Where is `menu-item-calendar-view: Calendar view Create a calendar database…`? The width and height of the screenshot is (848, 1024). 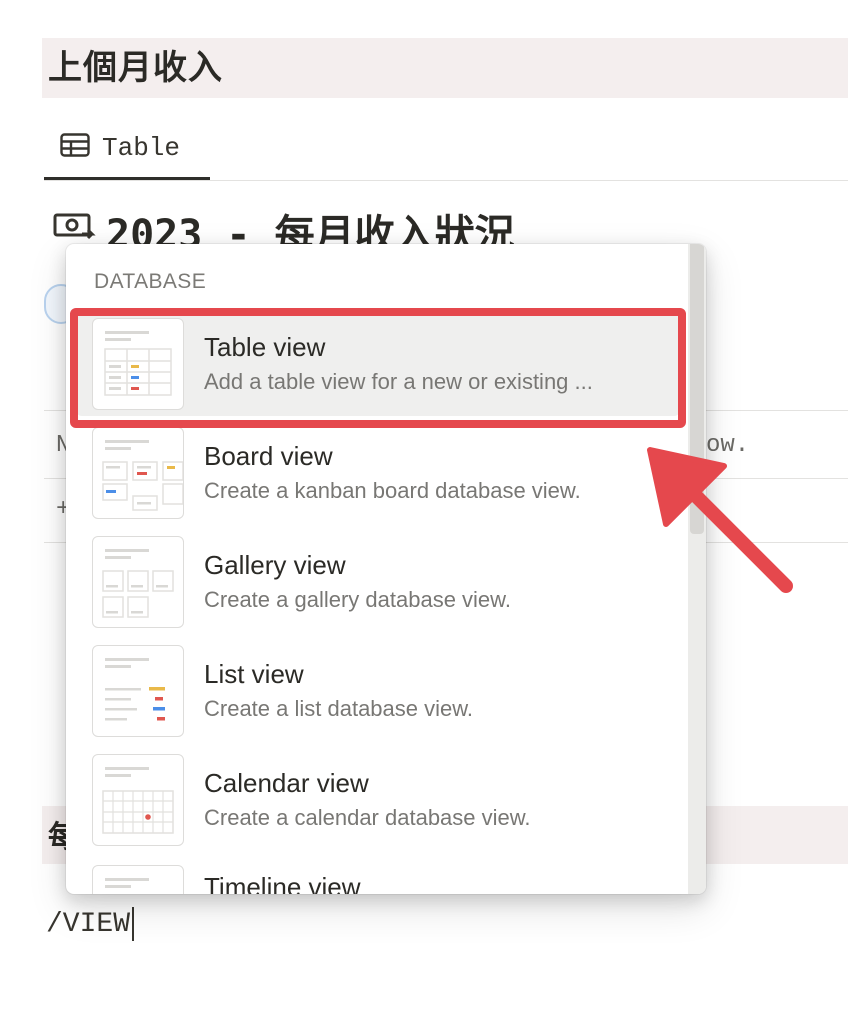
menu-item-calendar-view: Calendar view Create a calendar database… is located at coordinates (378, 800).